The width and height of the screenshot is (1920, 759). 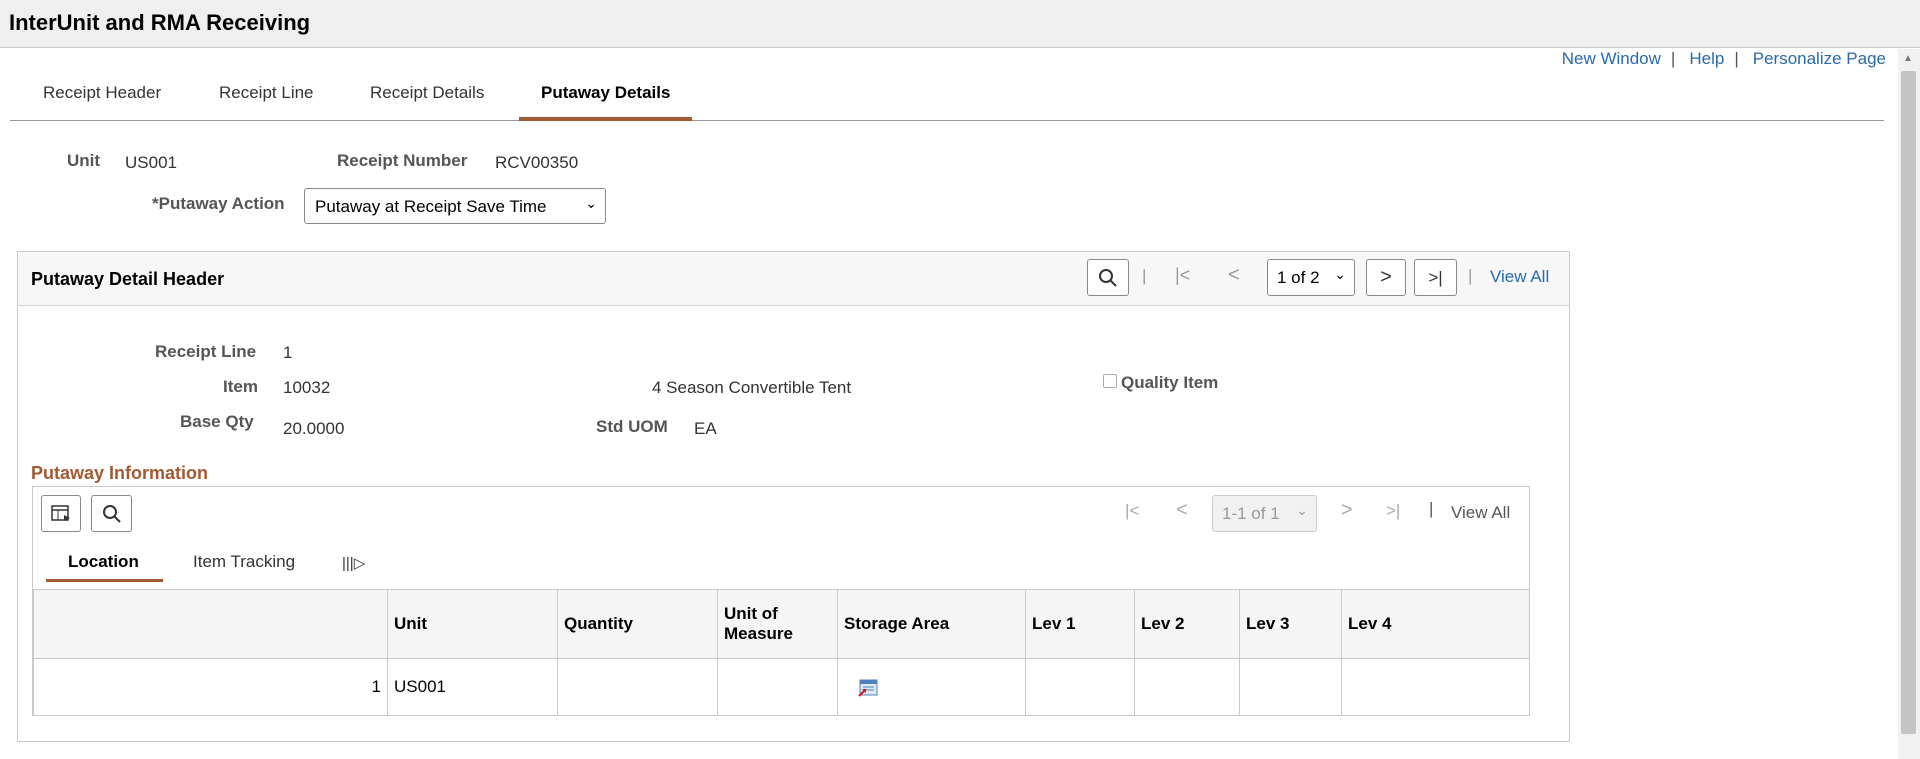 I want to click on column-header-lev3: Lev 3, so click(x=1290, y=624).